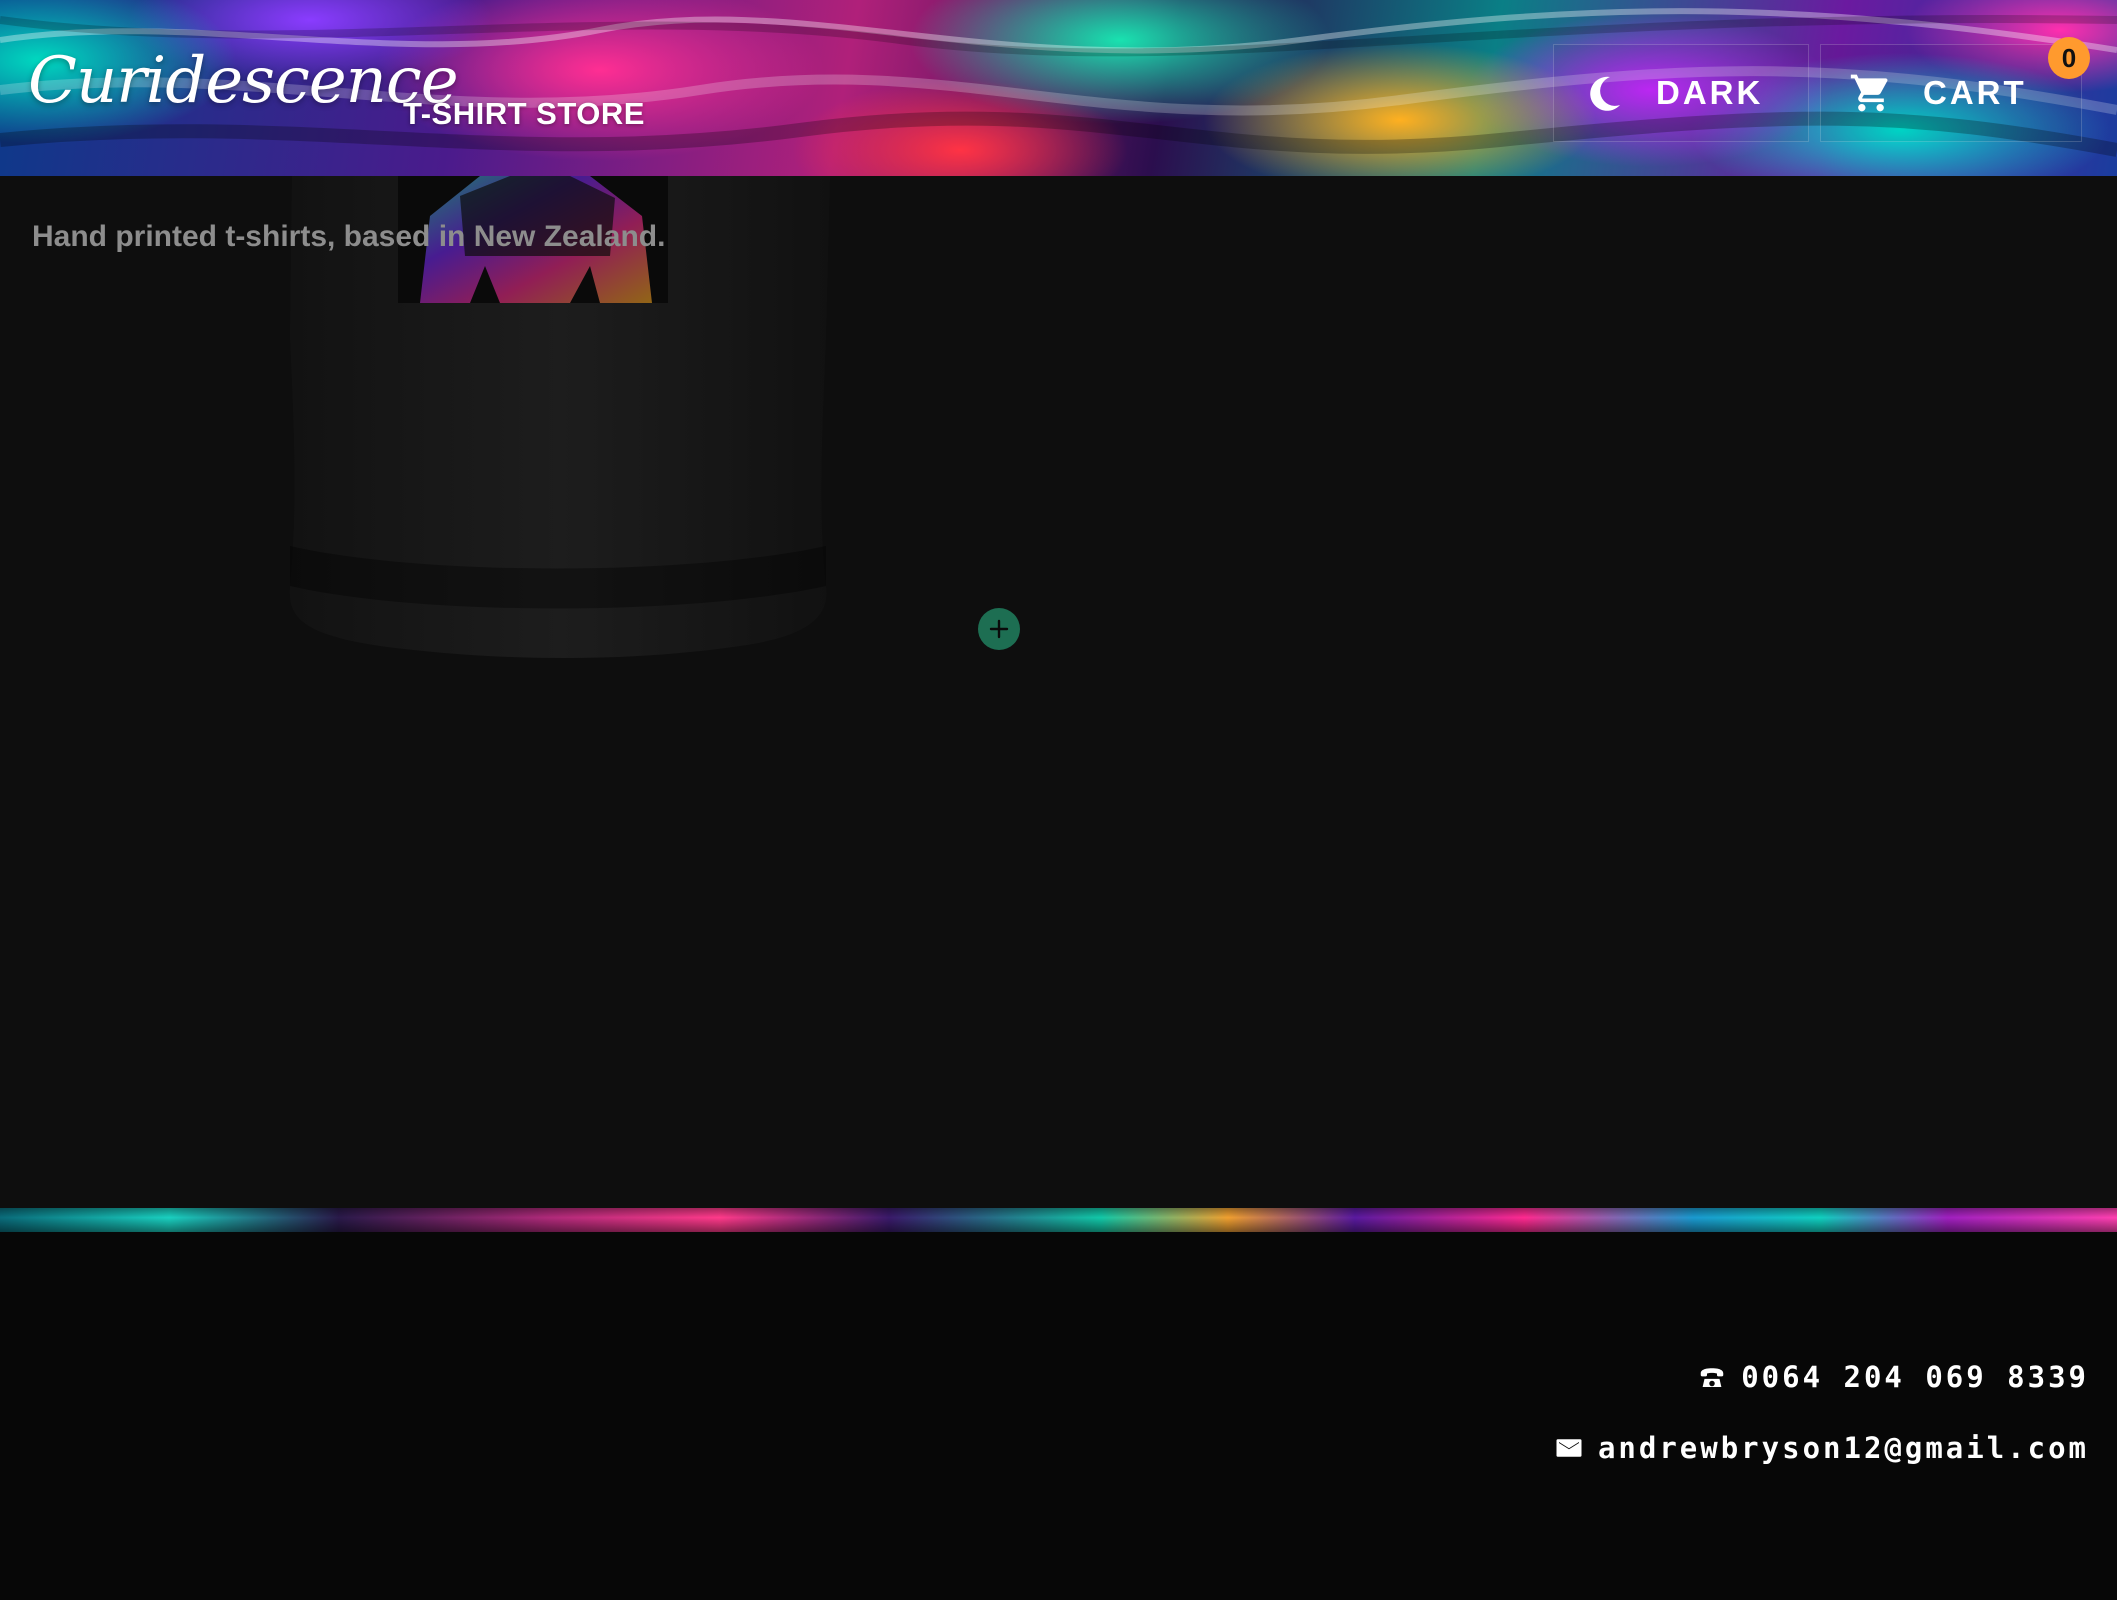  What do you see at coordinates (1710, 92) in the screenshot?
I see `theme-toggle-label: DARK` at bounding box center [1710, 92].